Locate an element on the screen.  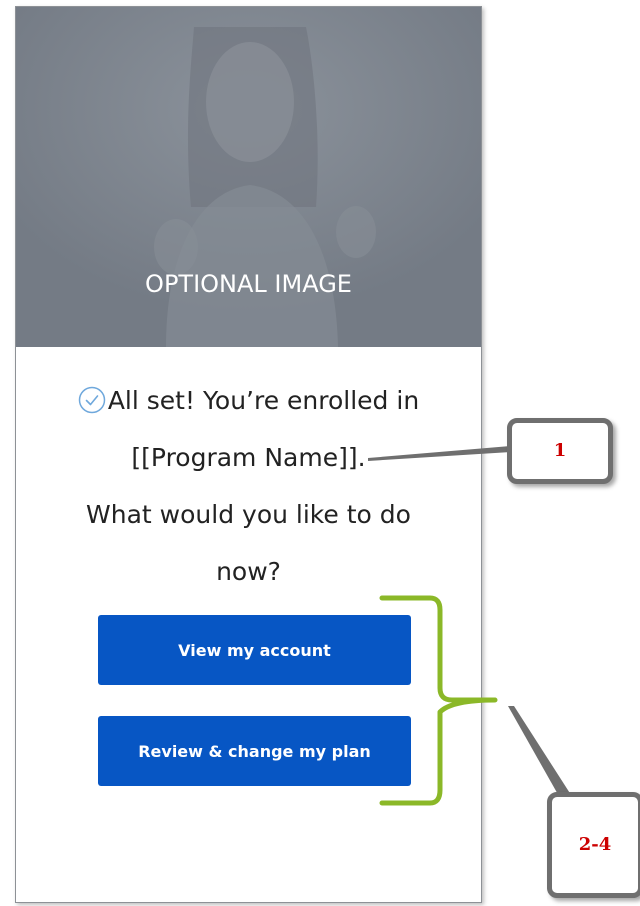
message-line-3: What would you like to do is located at coordinates (248, 514).